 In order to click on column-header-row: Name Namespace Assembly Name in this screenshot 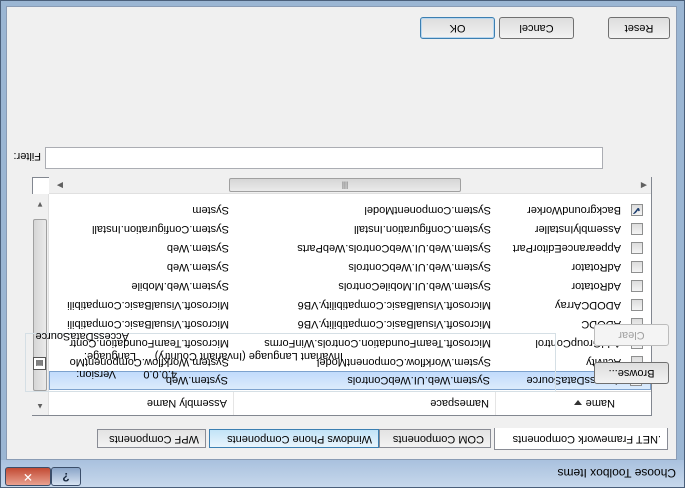, I will do `click(350, 403)`.